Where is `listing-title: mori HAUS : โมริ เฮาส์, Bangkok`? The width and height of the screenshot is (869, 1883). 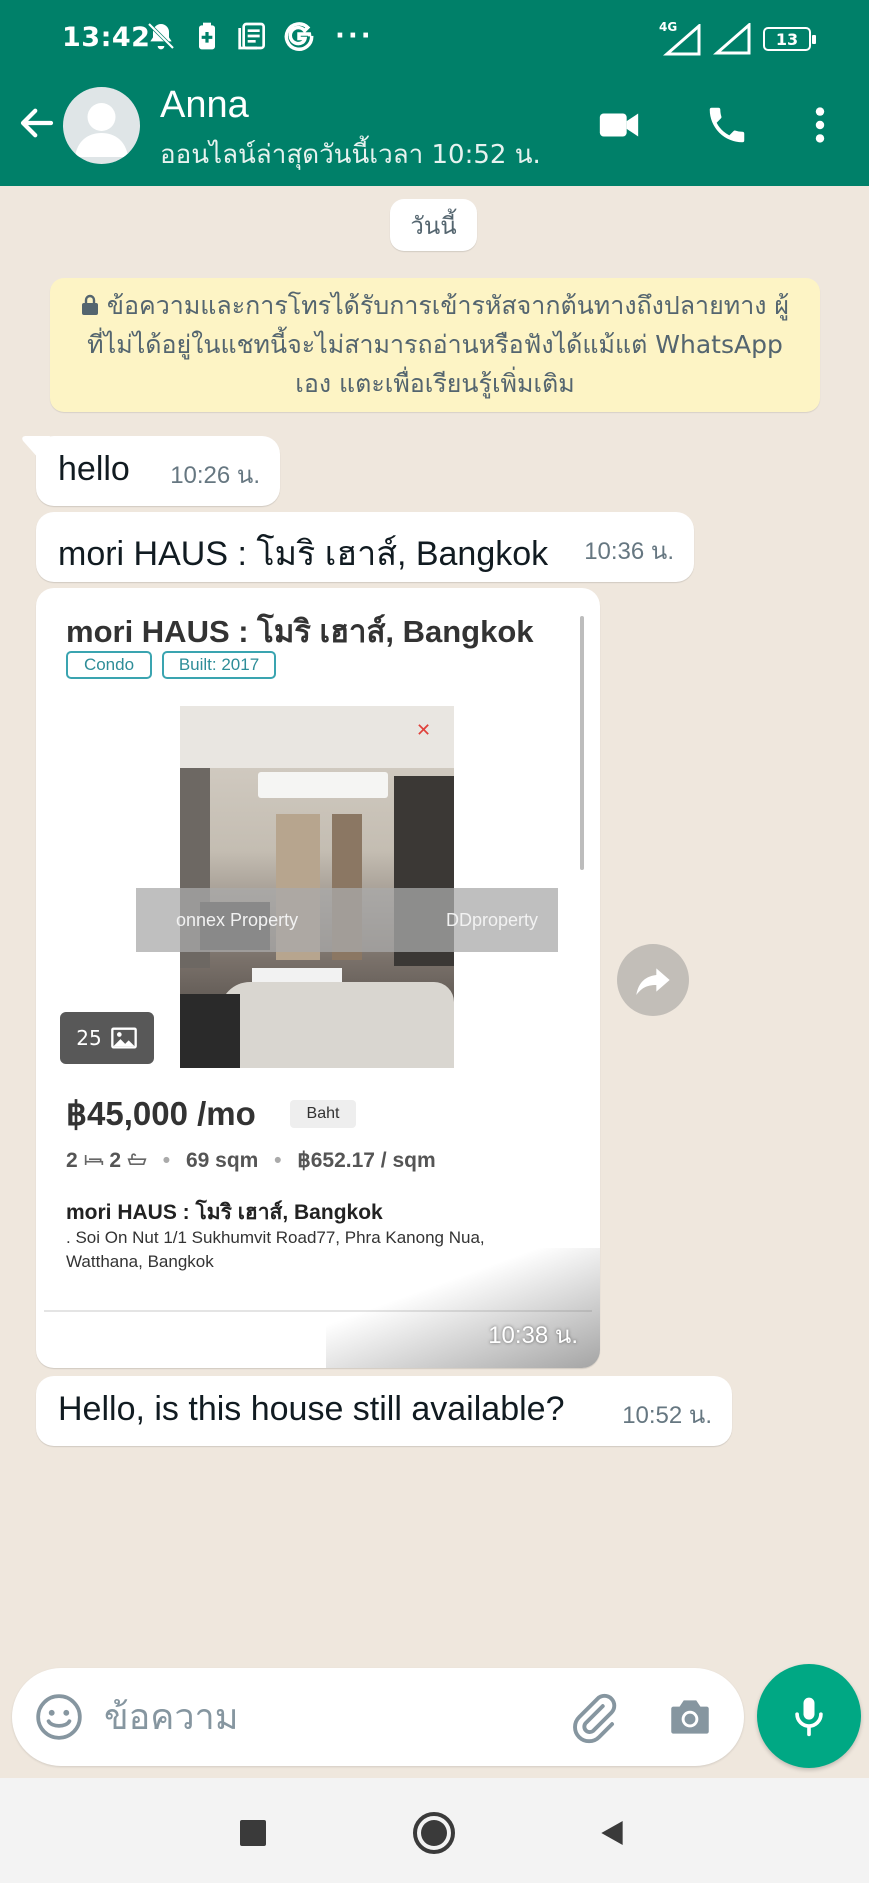 listing-title: mori HAUS : โมริ เฮาส์, Bangkok is located at coordinates (300, 631).